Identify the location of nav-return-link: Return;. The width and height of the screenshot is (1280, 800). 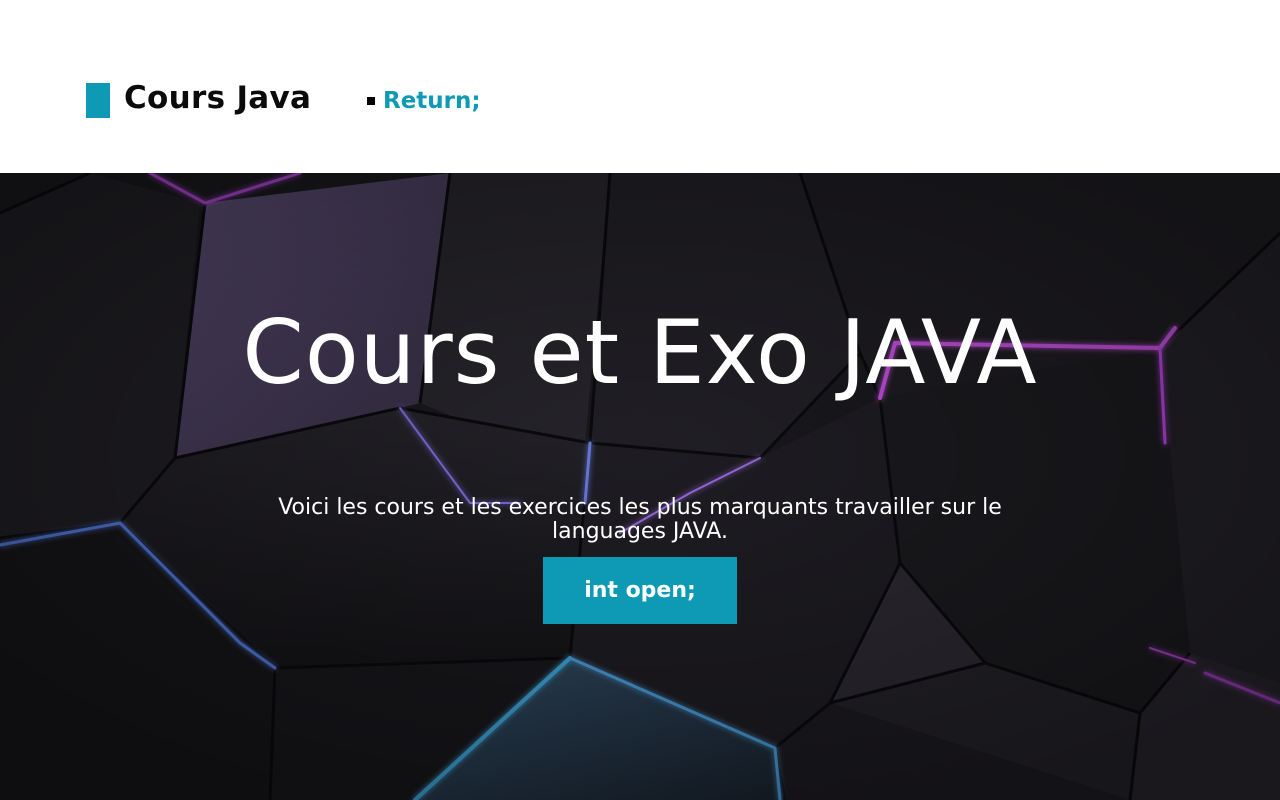
(424, 101).